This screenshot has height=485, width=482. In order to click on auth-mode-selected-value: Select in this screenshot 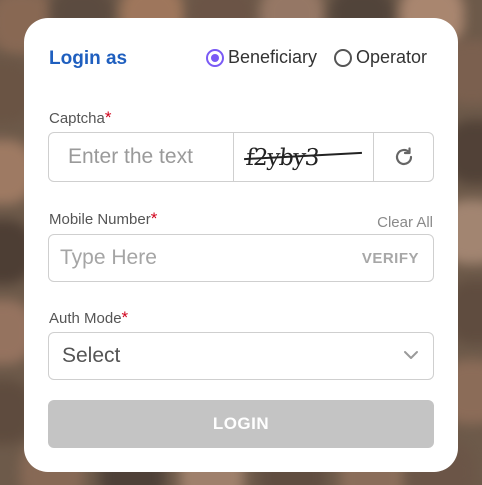, I will do `click(91, 355)`.